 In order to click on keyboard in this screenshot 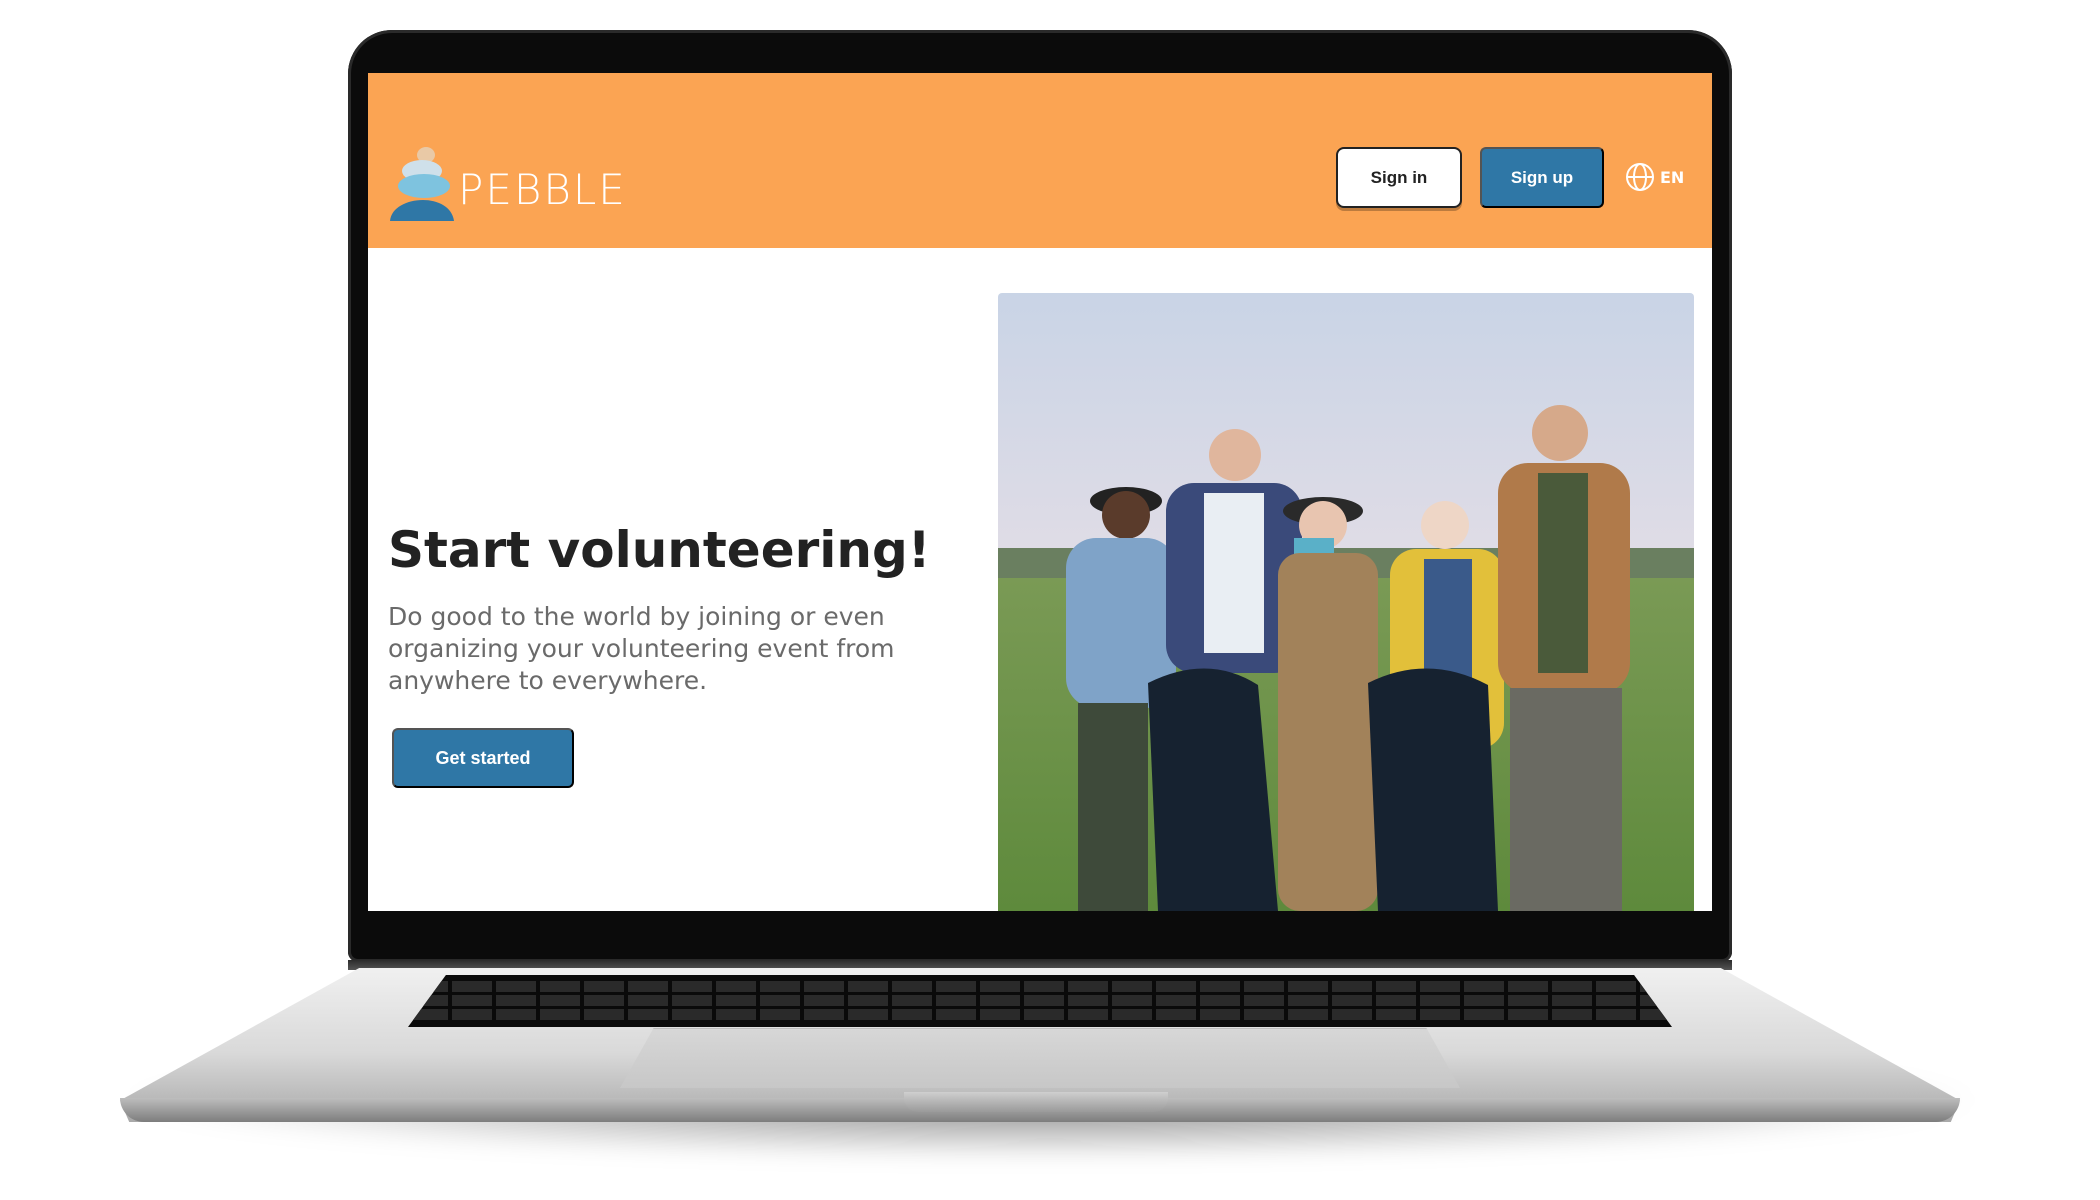, I will do `click(1040, 1001)`.